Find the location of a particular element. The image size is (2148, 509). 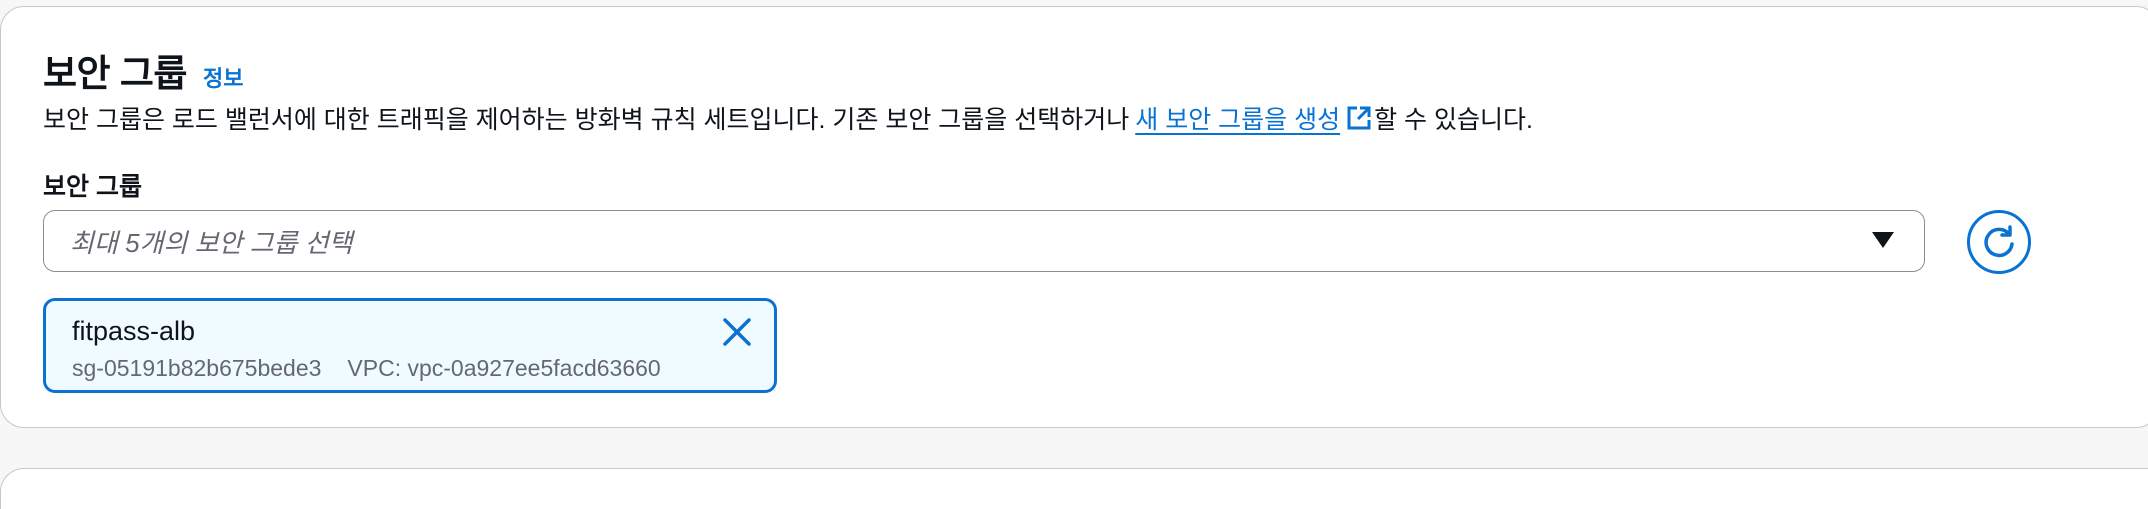

next-section-panel is located at coordinates (1074, 488).